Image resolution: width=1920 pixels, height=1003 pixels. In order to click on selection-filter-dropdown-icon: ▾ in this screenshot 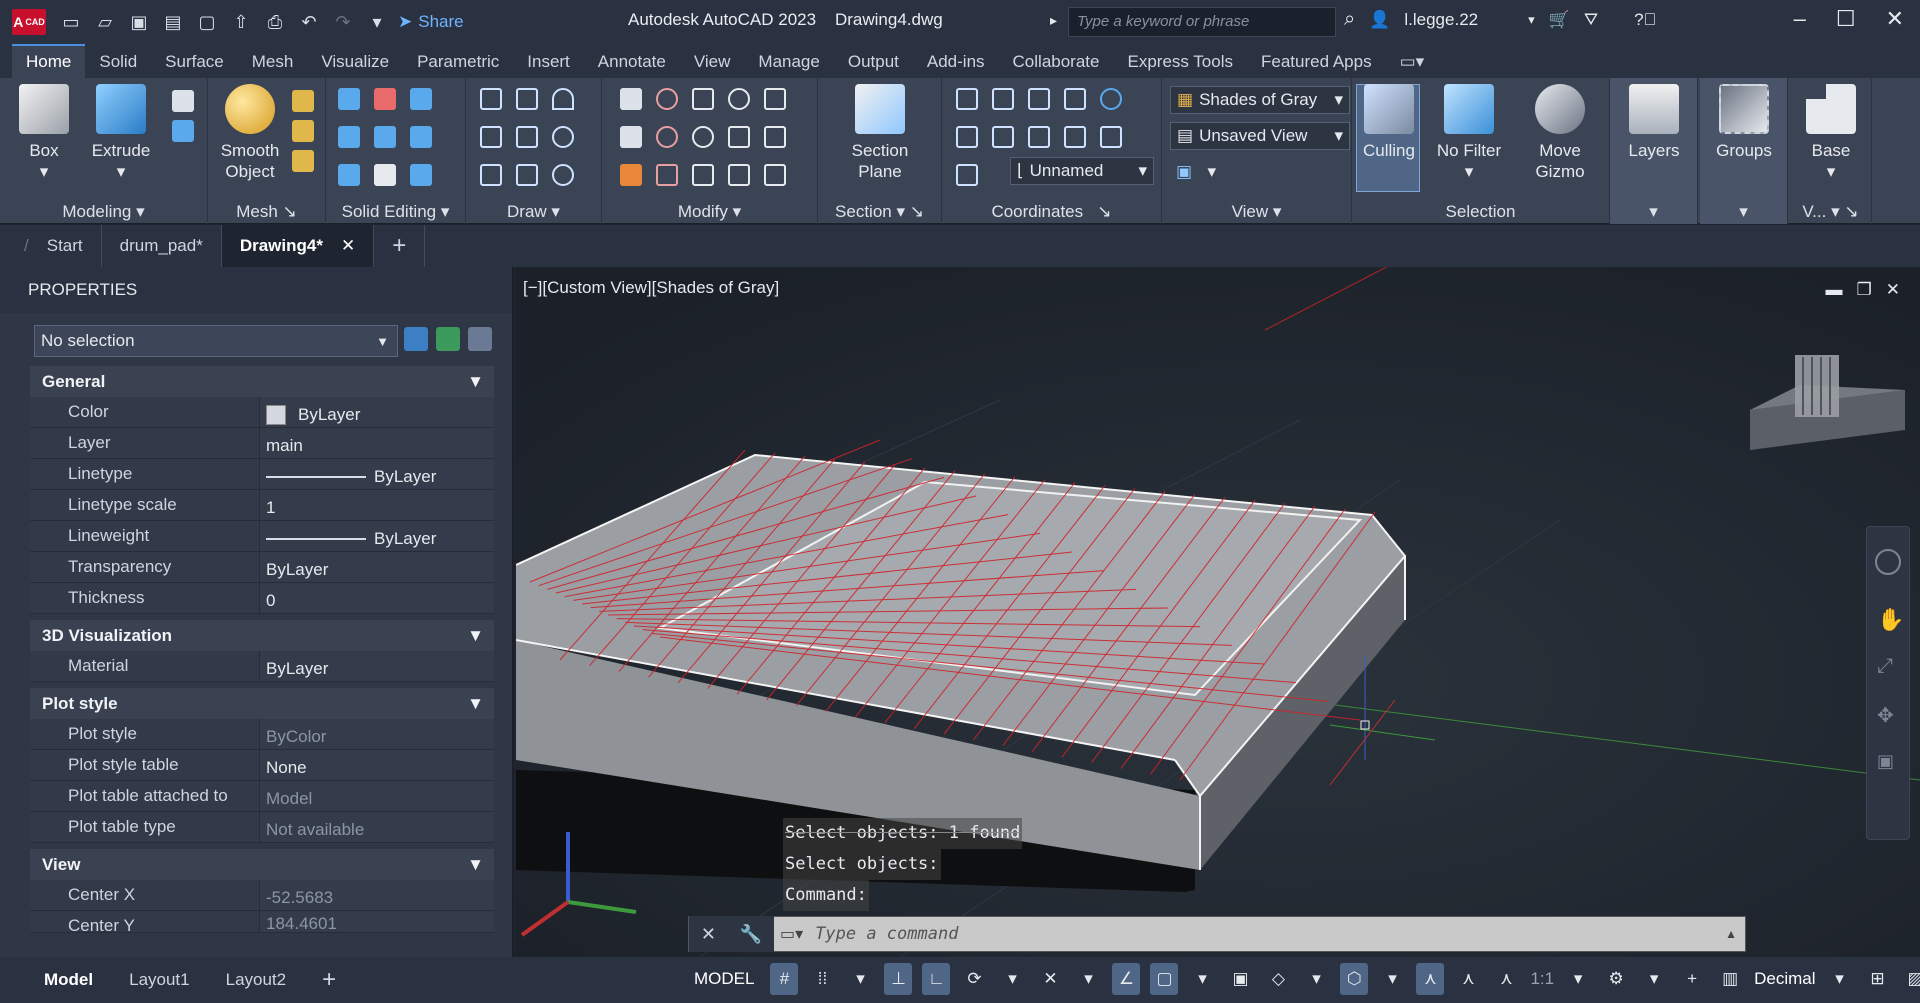, I will do `click(1392, 979)`.